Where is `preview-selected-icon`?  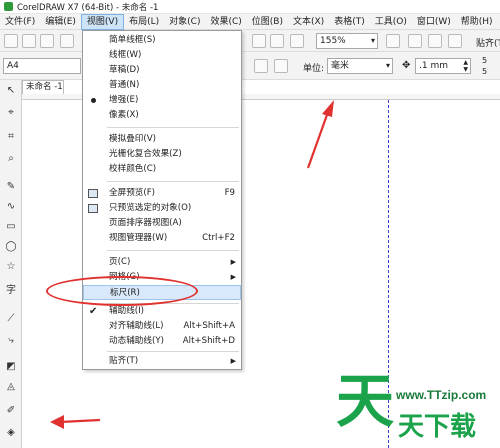
preview-selected-icon is located at coordinates (93, 208).